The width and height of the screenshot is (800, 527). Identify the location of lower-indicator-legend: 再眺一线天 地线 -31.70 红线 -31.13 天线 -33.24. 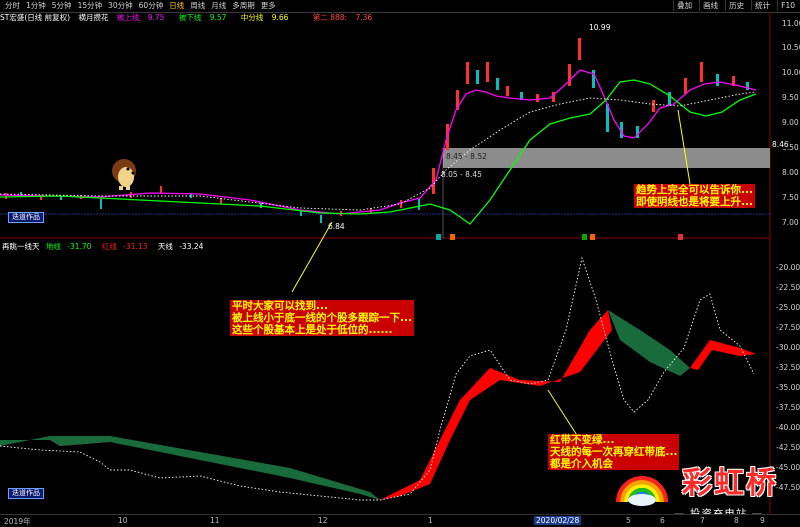
(400, 246).